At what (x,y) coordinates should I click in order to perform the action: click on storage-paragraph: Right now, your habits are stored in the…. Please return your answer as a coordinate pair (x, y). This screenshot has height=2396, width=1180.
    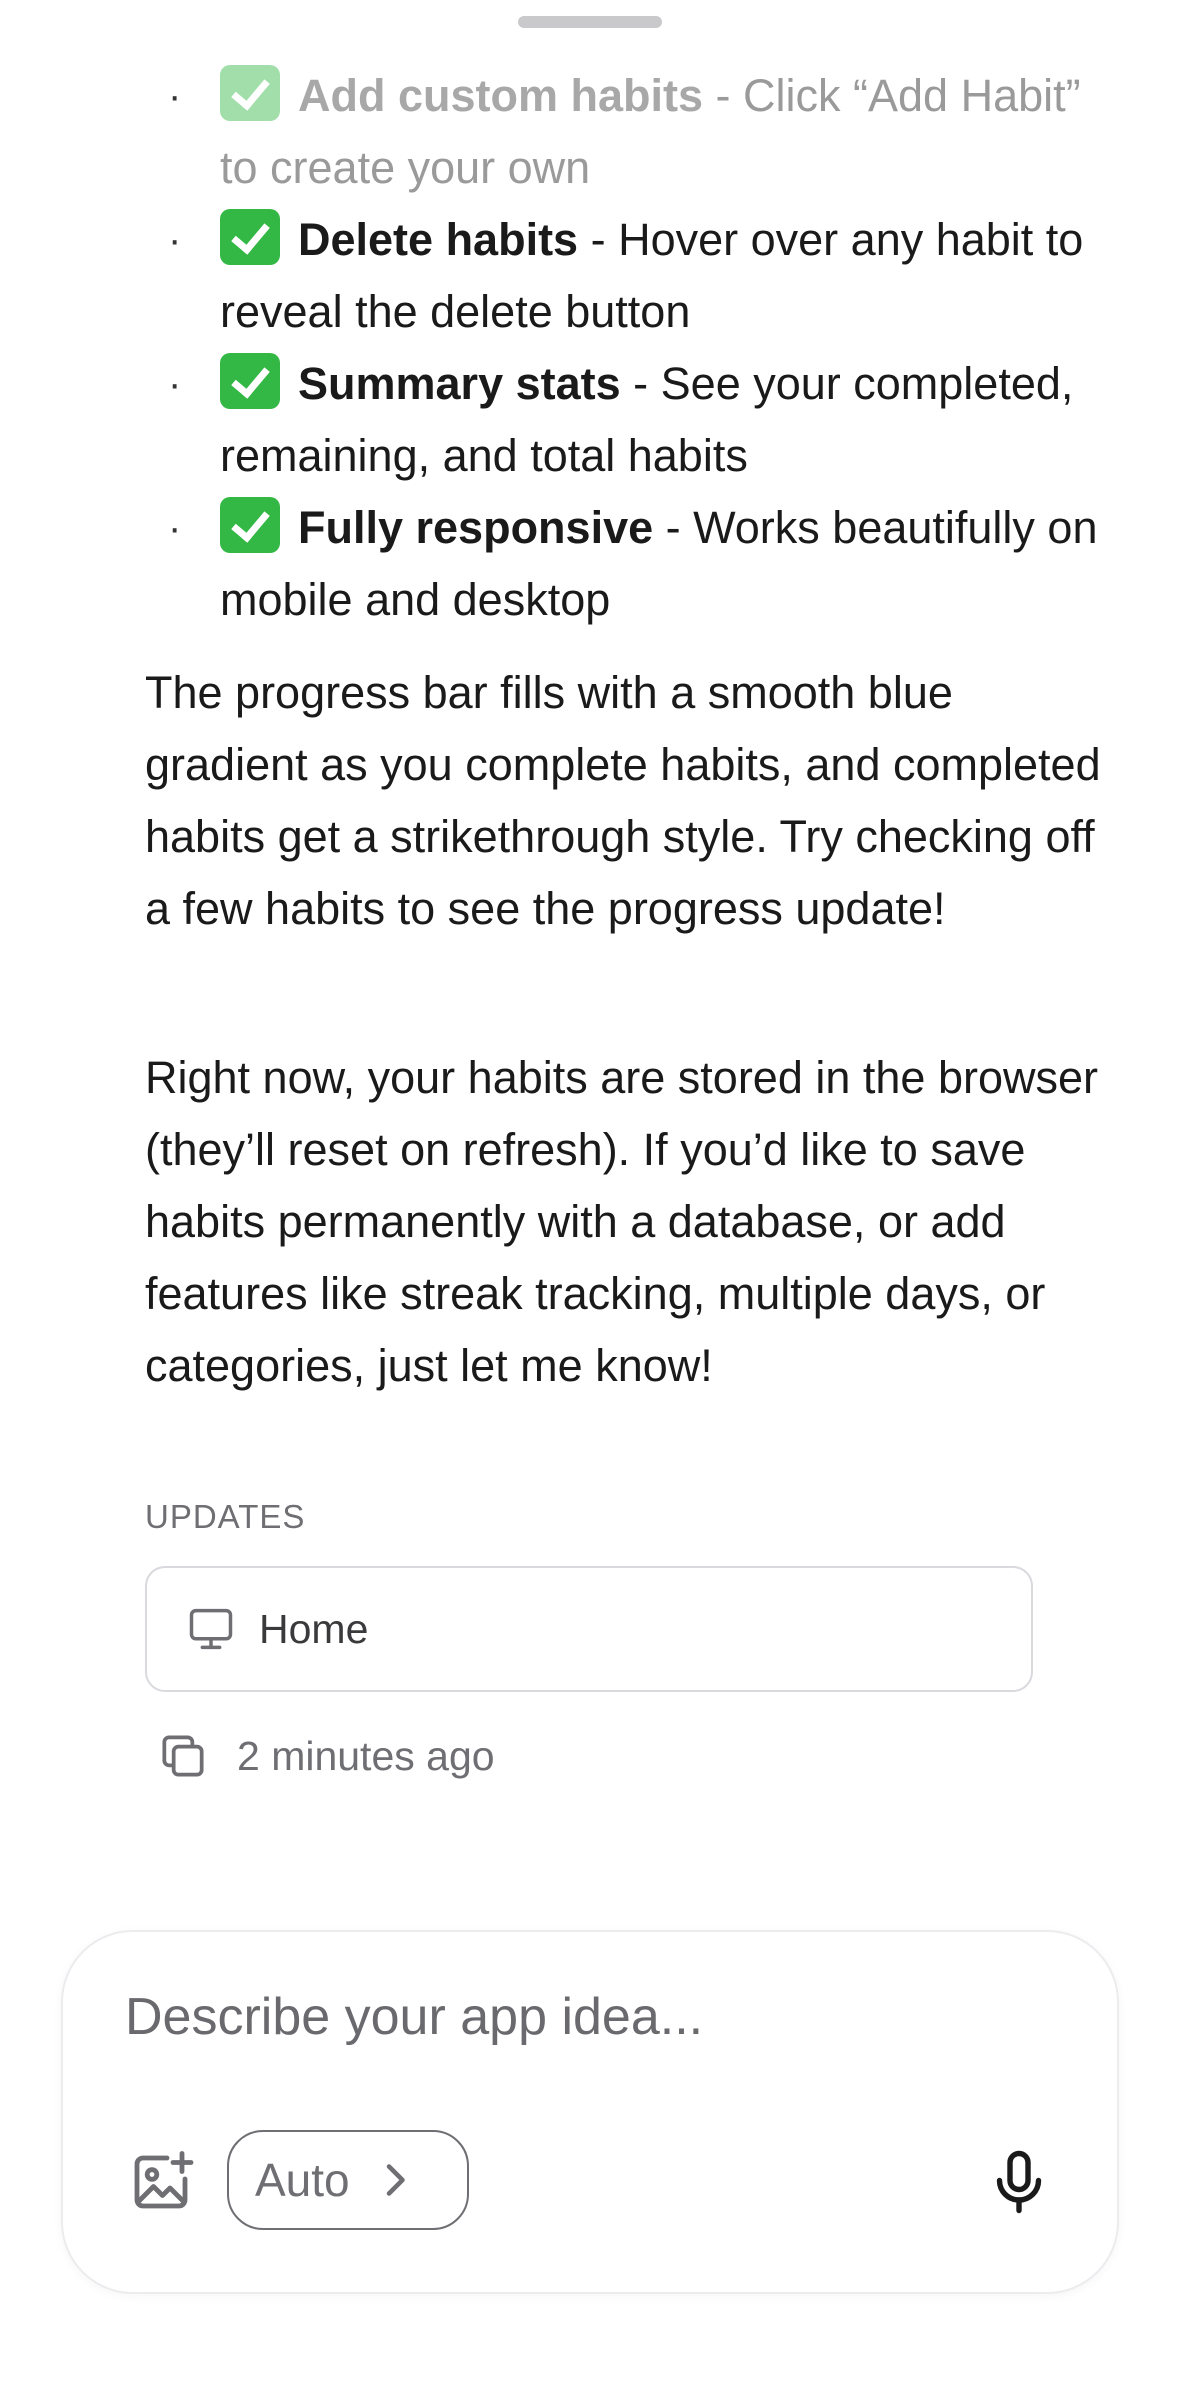
    Looking at the image, I should click on (621, 1221).